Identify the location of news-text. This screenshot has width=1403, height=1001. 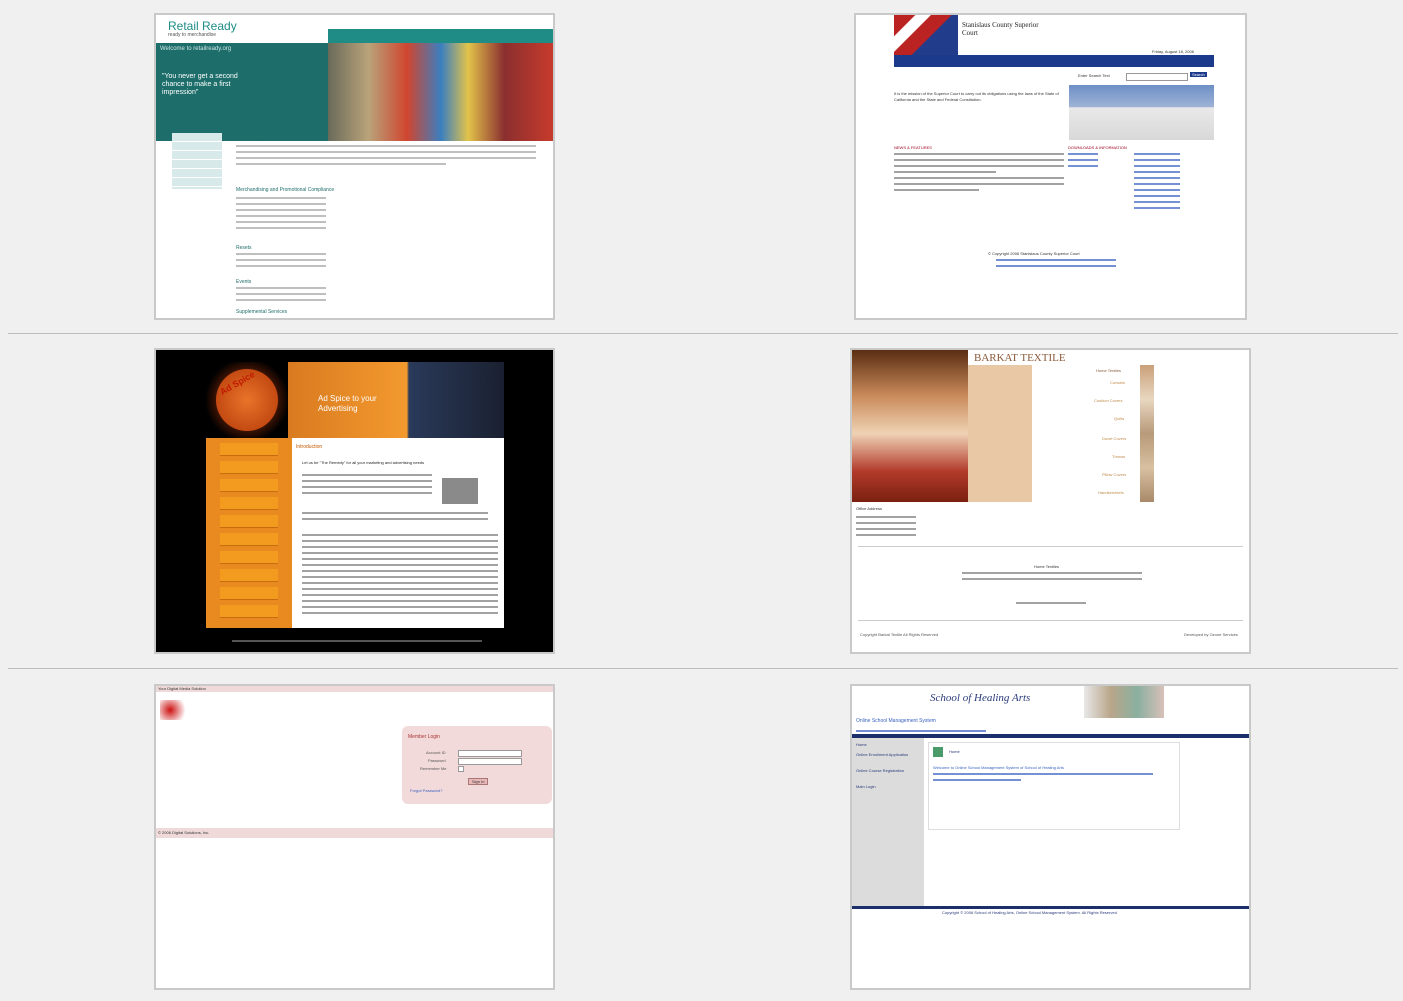
(979, 174).